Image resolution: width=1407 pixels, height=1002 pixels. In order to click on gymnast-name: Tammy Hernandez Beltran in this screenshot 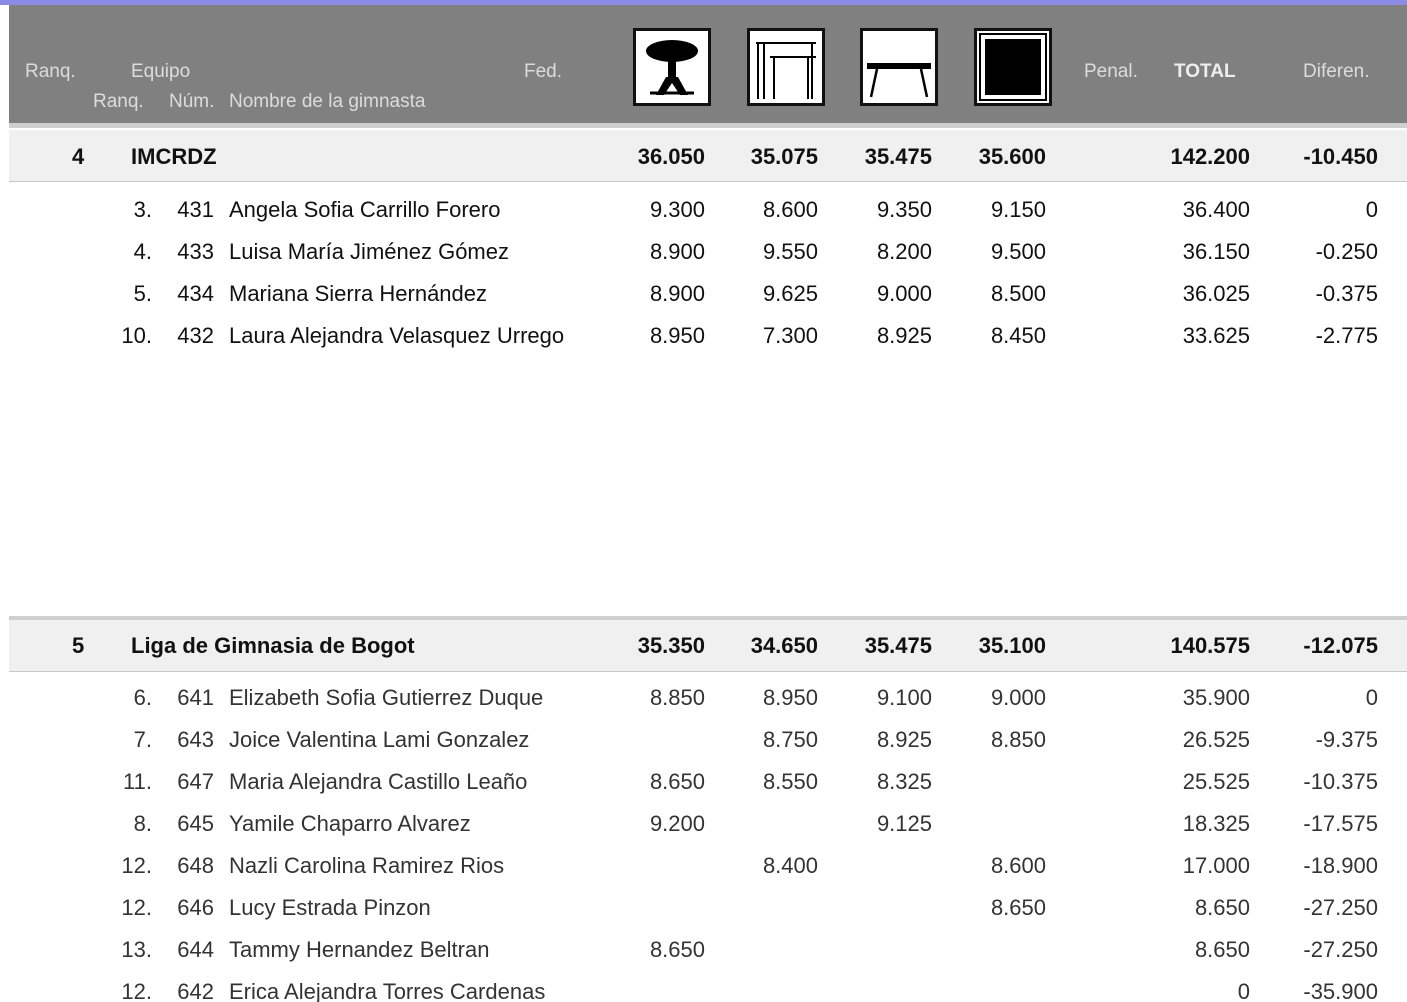, I will do `click(359, 949)`.